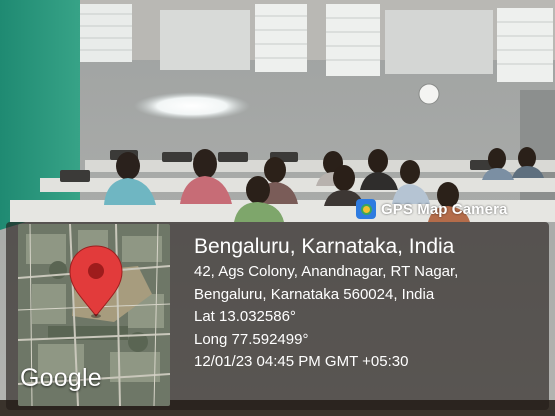 Image resolution: width=555 pixels, height=416 pixels. I want to click on datetime-stamp: 12/01/23 04:45 PM GMT +05:30, so click(301, 361).